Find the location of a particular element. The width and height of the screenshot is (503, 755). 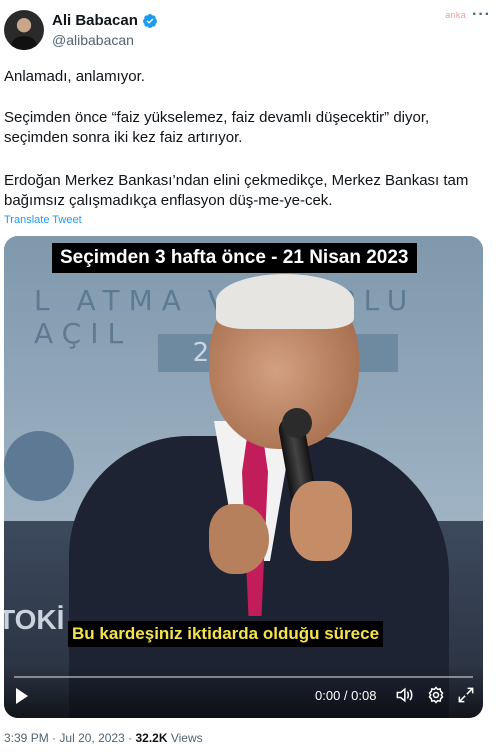

views-label: Views is located at coordinates (186, 738).